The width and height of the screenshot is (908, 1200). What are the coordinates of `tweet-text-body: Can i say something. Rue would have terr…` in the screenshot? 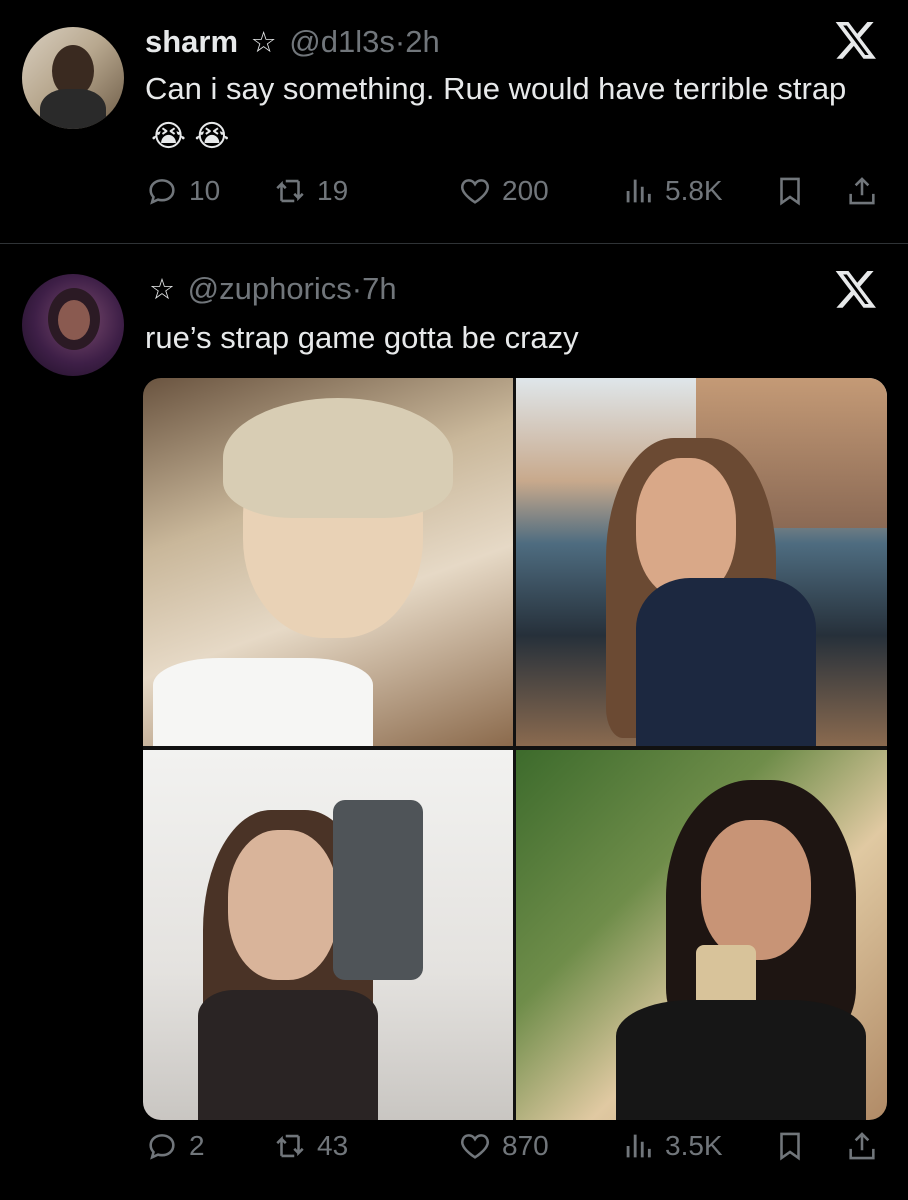 It's located at (496, 88).